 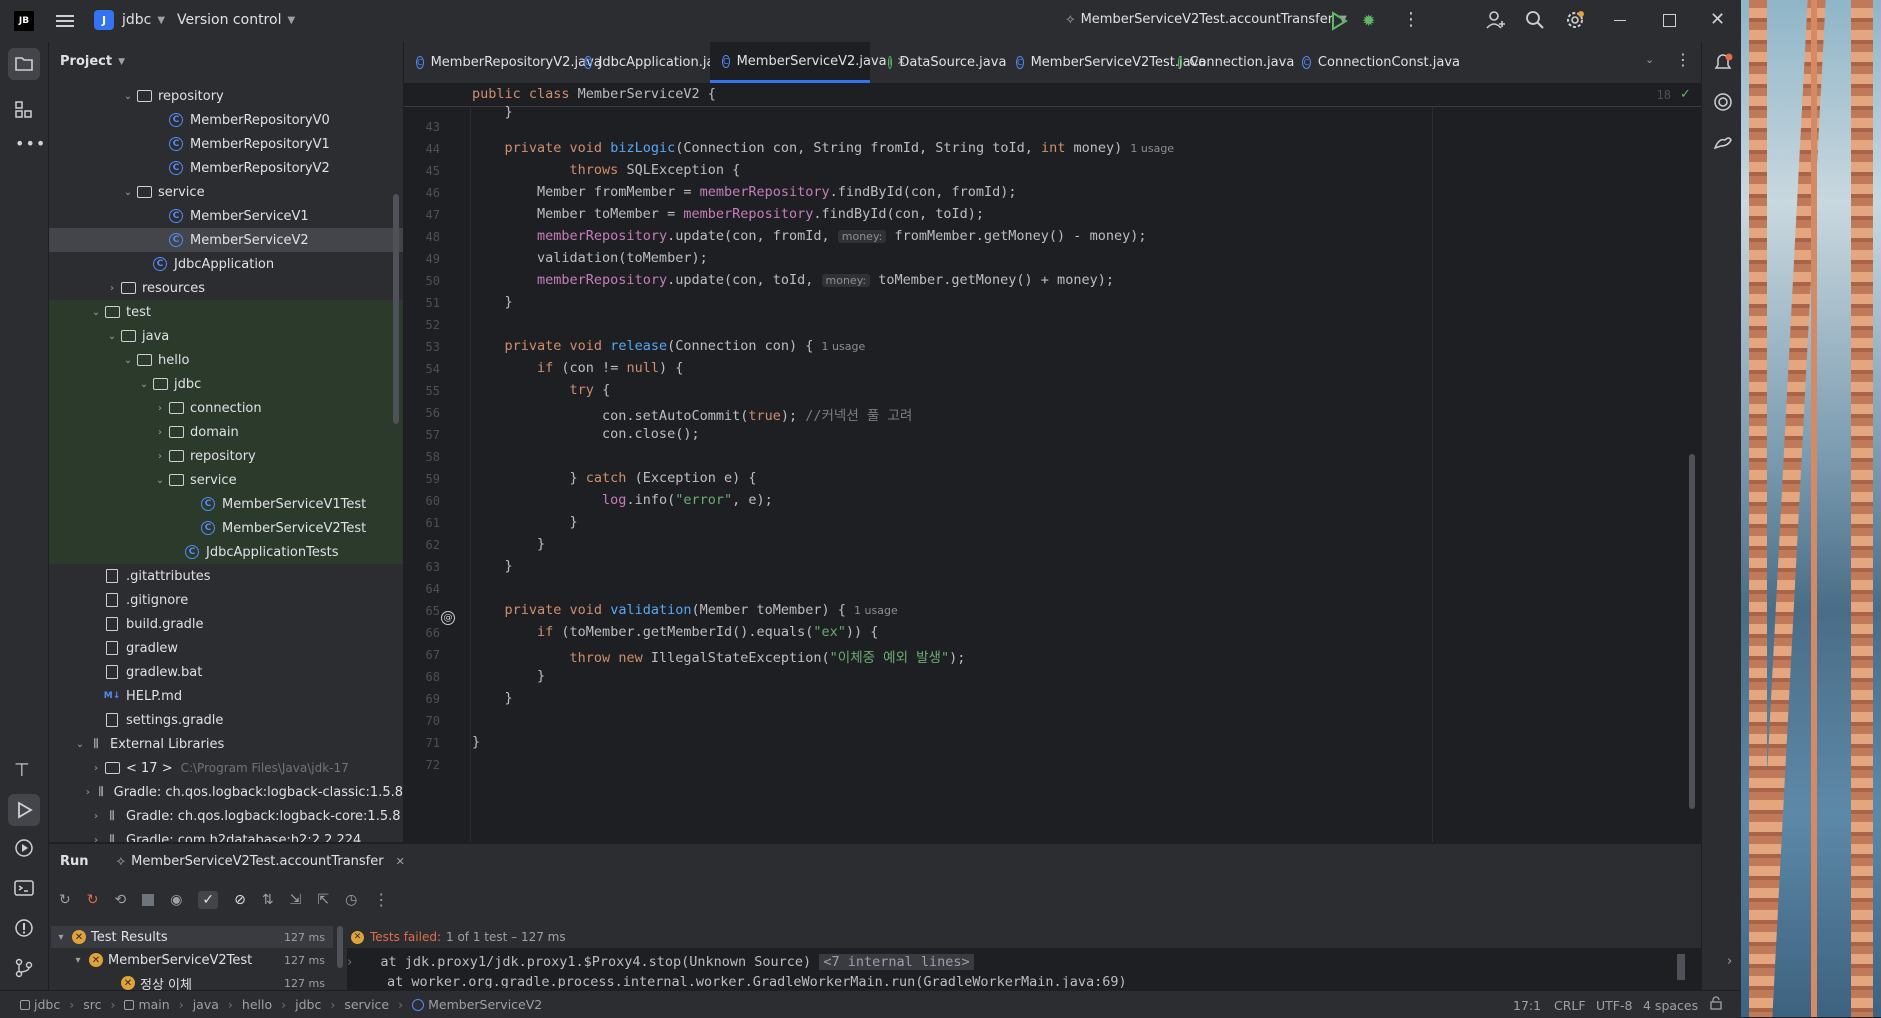 I want to click on tabs-more-icon: ⋮, so click(x=1683, y=59).